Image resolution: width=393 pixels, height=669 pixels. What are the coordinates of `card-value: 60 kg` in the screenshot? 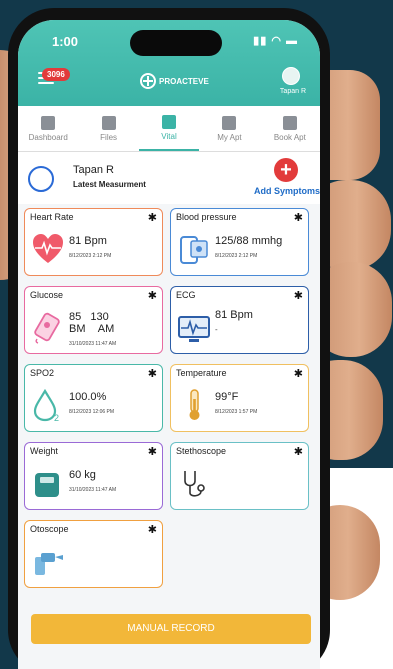 It's located at (82, 475).